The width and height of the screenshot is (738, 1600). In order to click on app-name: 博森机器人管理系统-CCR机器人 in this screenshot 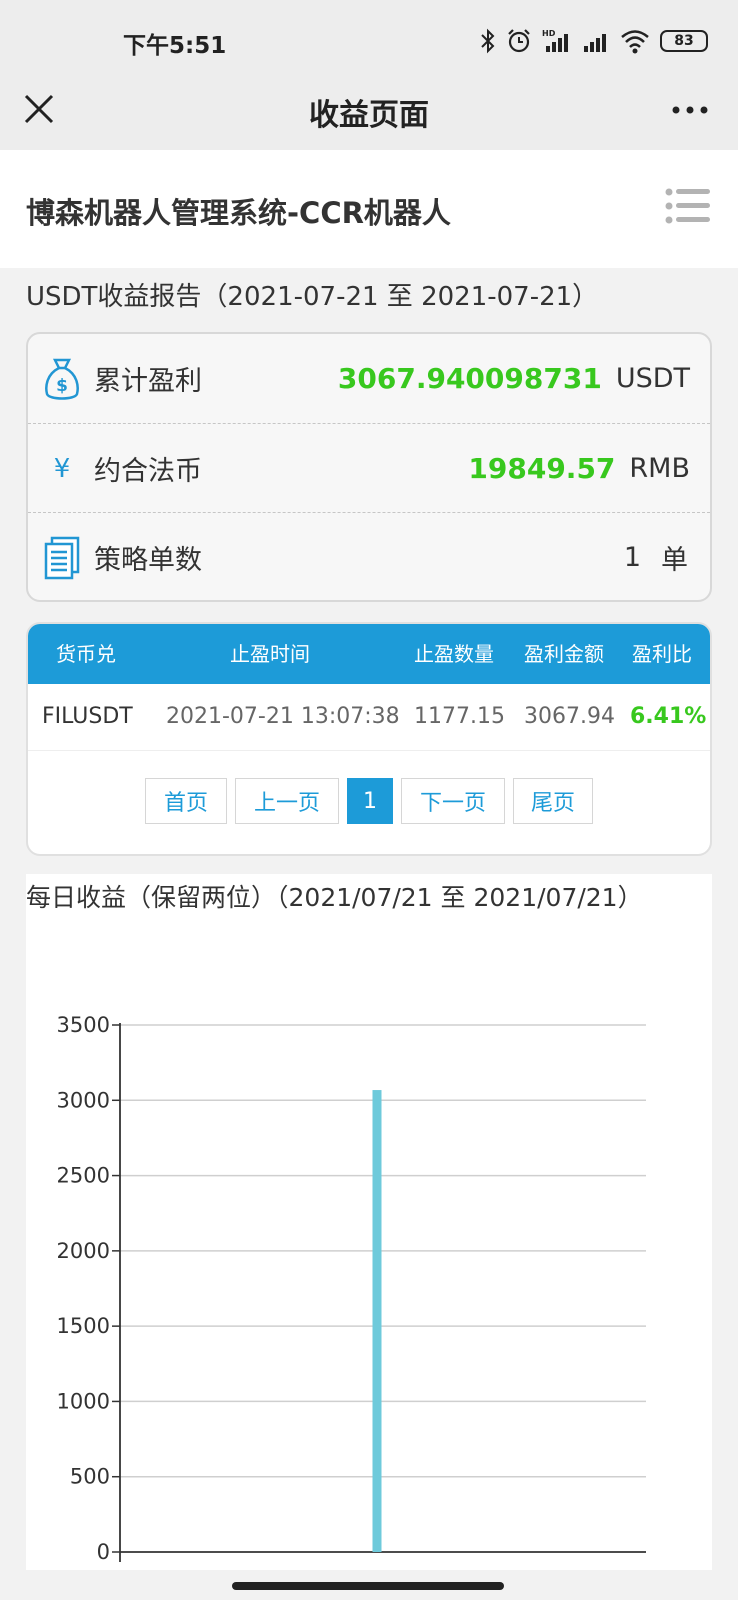, I will do `click(238, 213)`.